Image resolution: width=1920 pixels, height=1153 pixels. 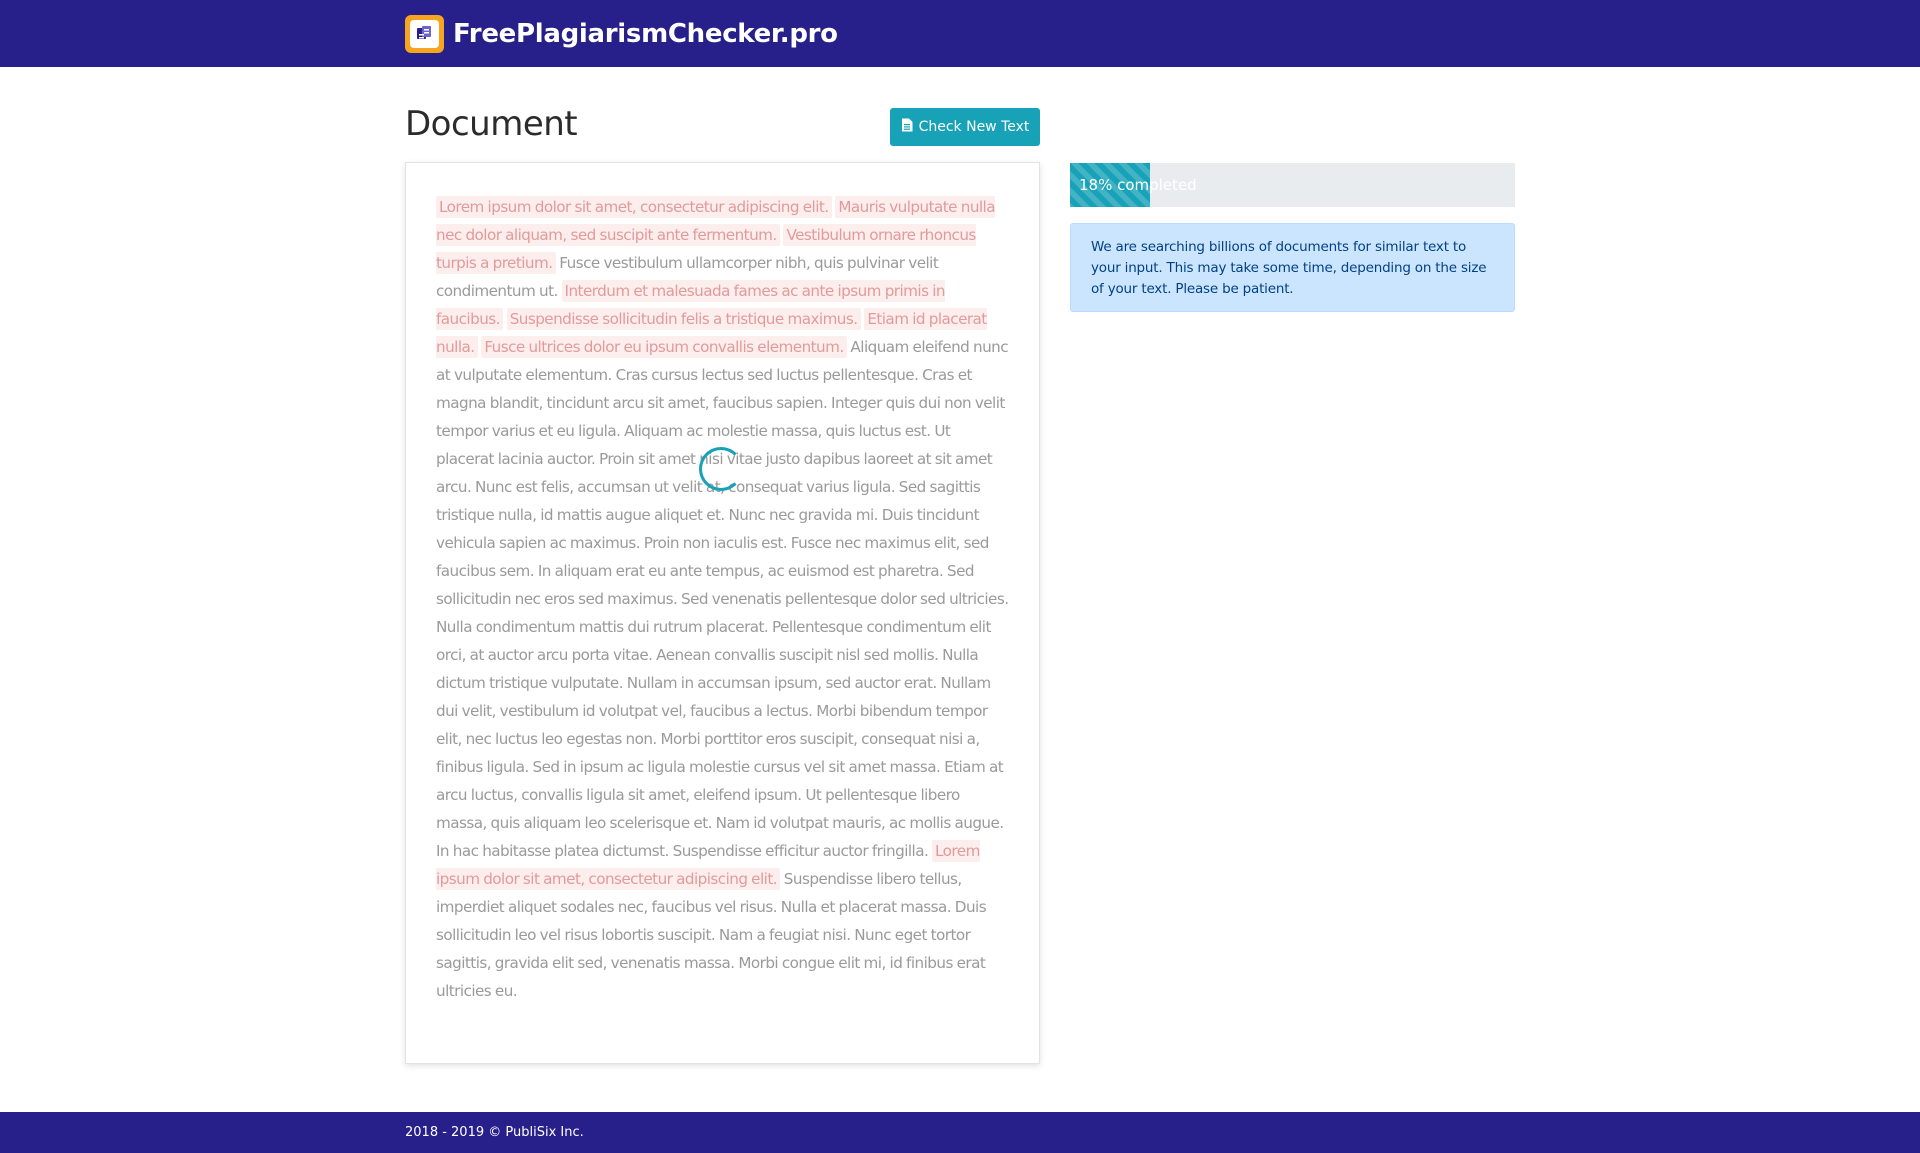 I want to click on progress-track: 18% completed, so click(x=1292, y=185).